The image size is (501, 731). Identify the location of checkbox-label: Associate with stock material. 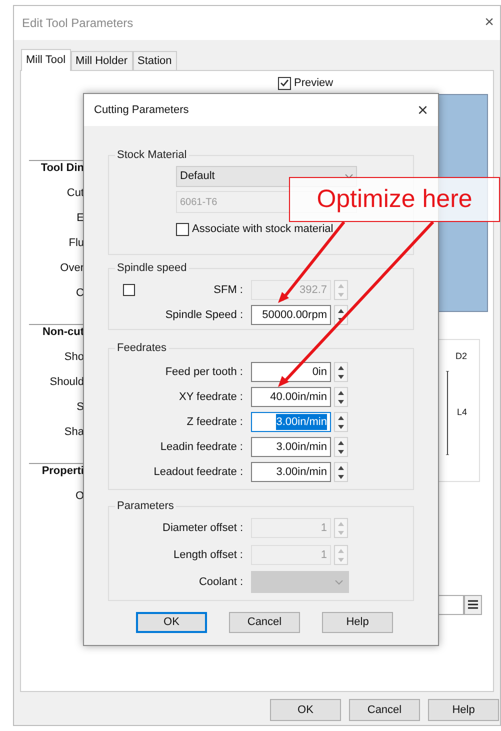
(263, 229).